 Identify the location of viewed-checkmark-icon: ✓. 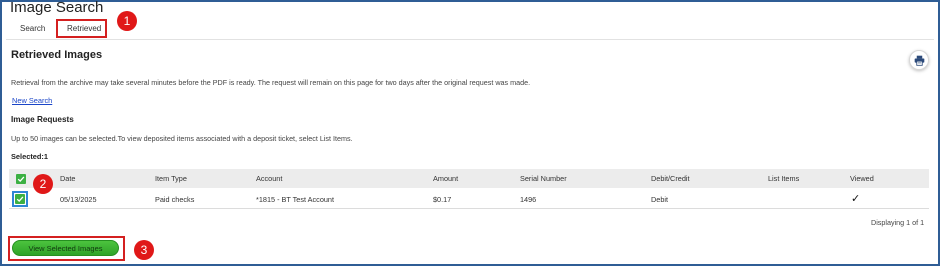
(856, 199).